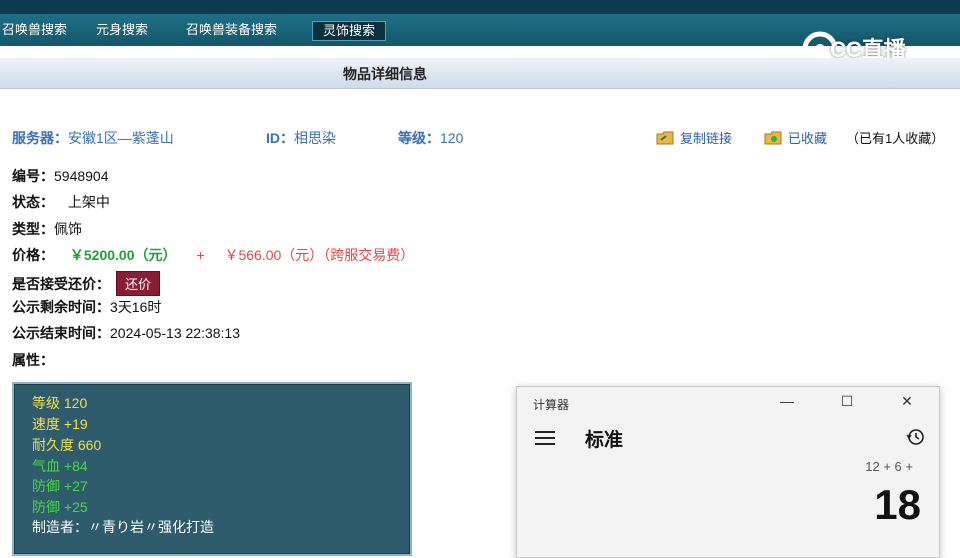 This screenshot has height=558, width=960. I want to click on tab-lingshi-search: 灵饰搜索, so click(349, 31).